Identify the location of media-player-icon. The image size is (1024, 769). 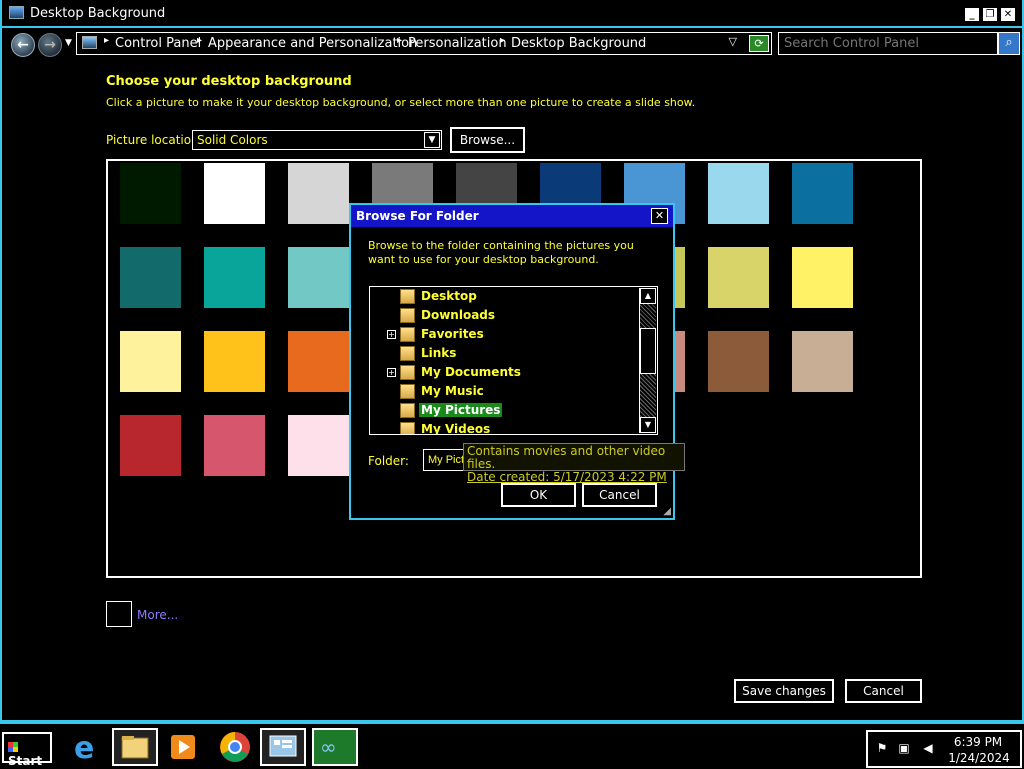
(183, 747).